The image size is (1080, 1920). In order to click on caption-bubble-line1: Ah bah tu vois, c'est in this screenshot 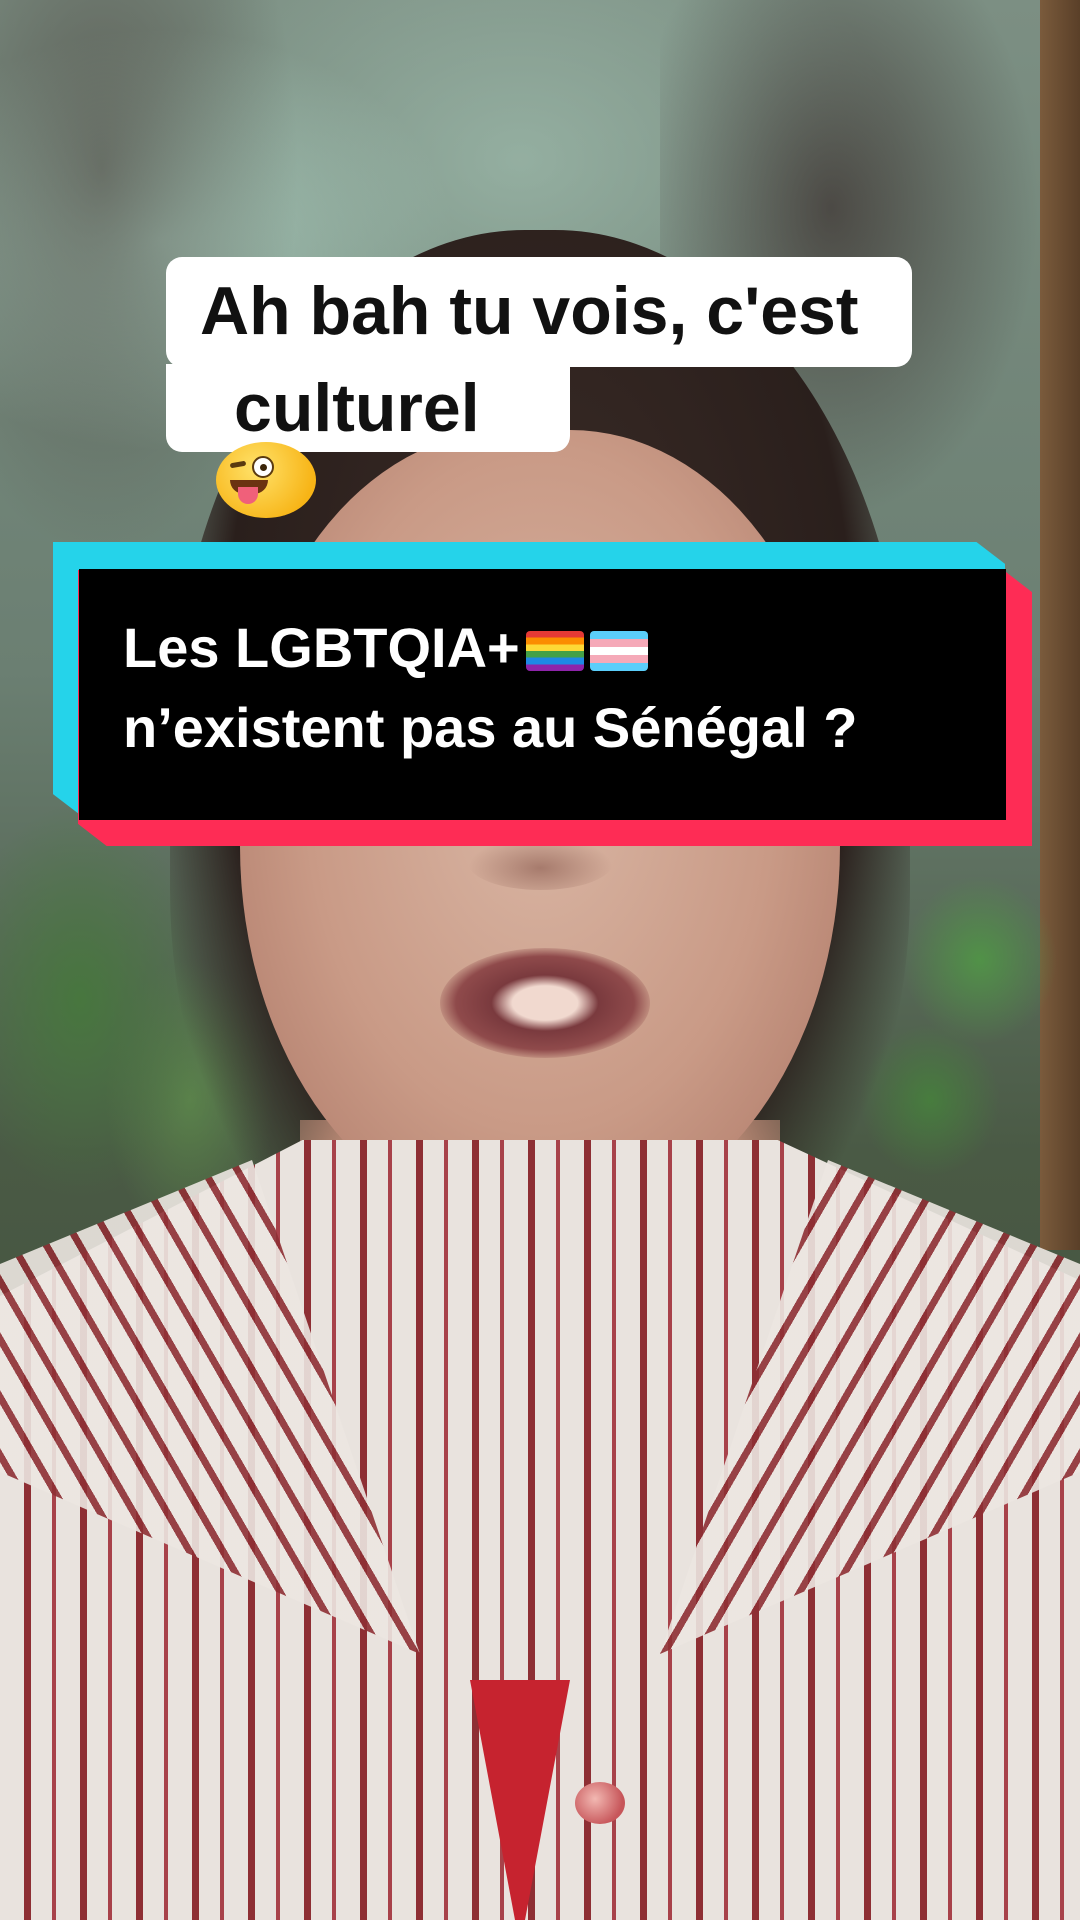, I will do `click(539, 312)`.